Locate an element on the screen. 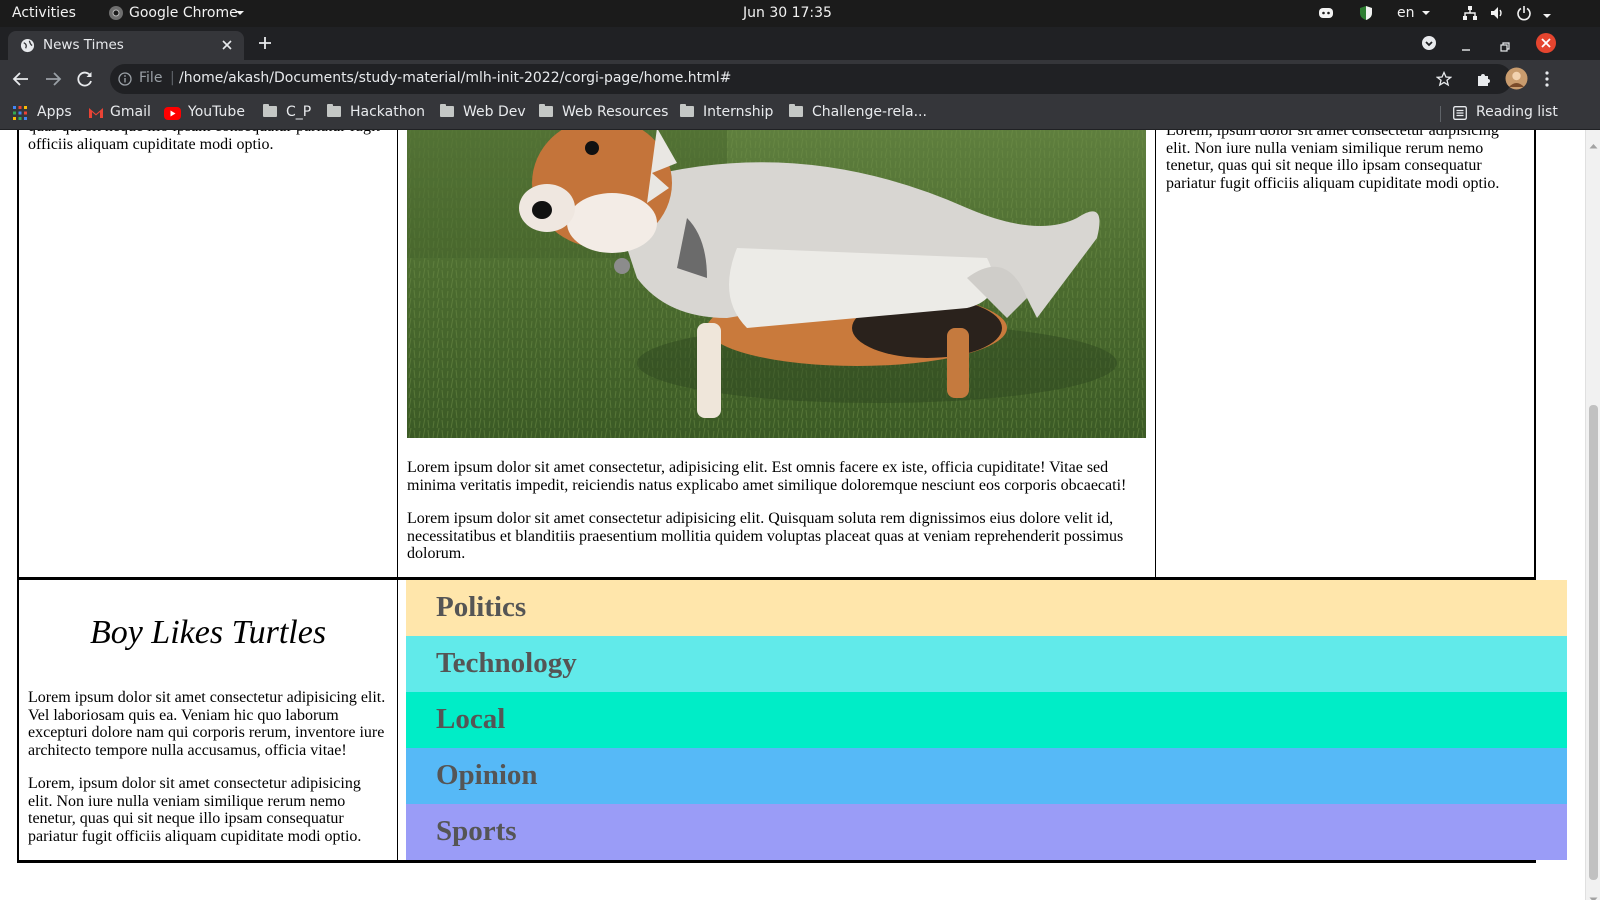  reload-icon is located at coordinates (85, 81).